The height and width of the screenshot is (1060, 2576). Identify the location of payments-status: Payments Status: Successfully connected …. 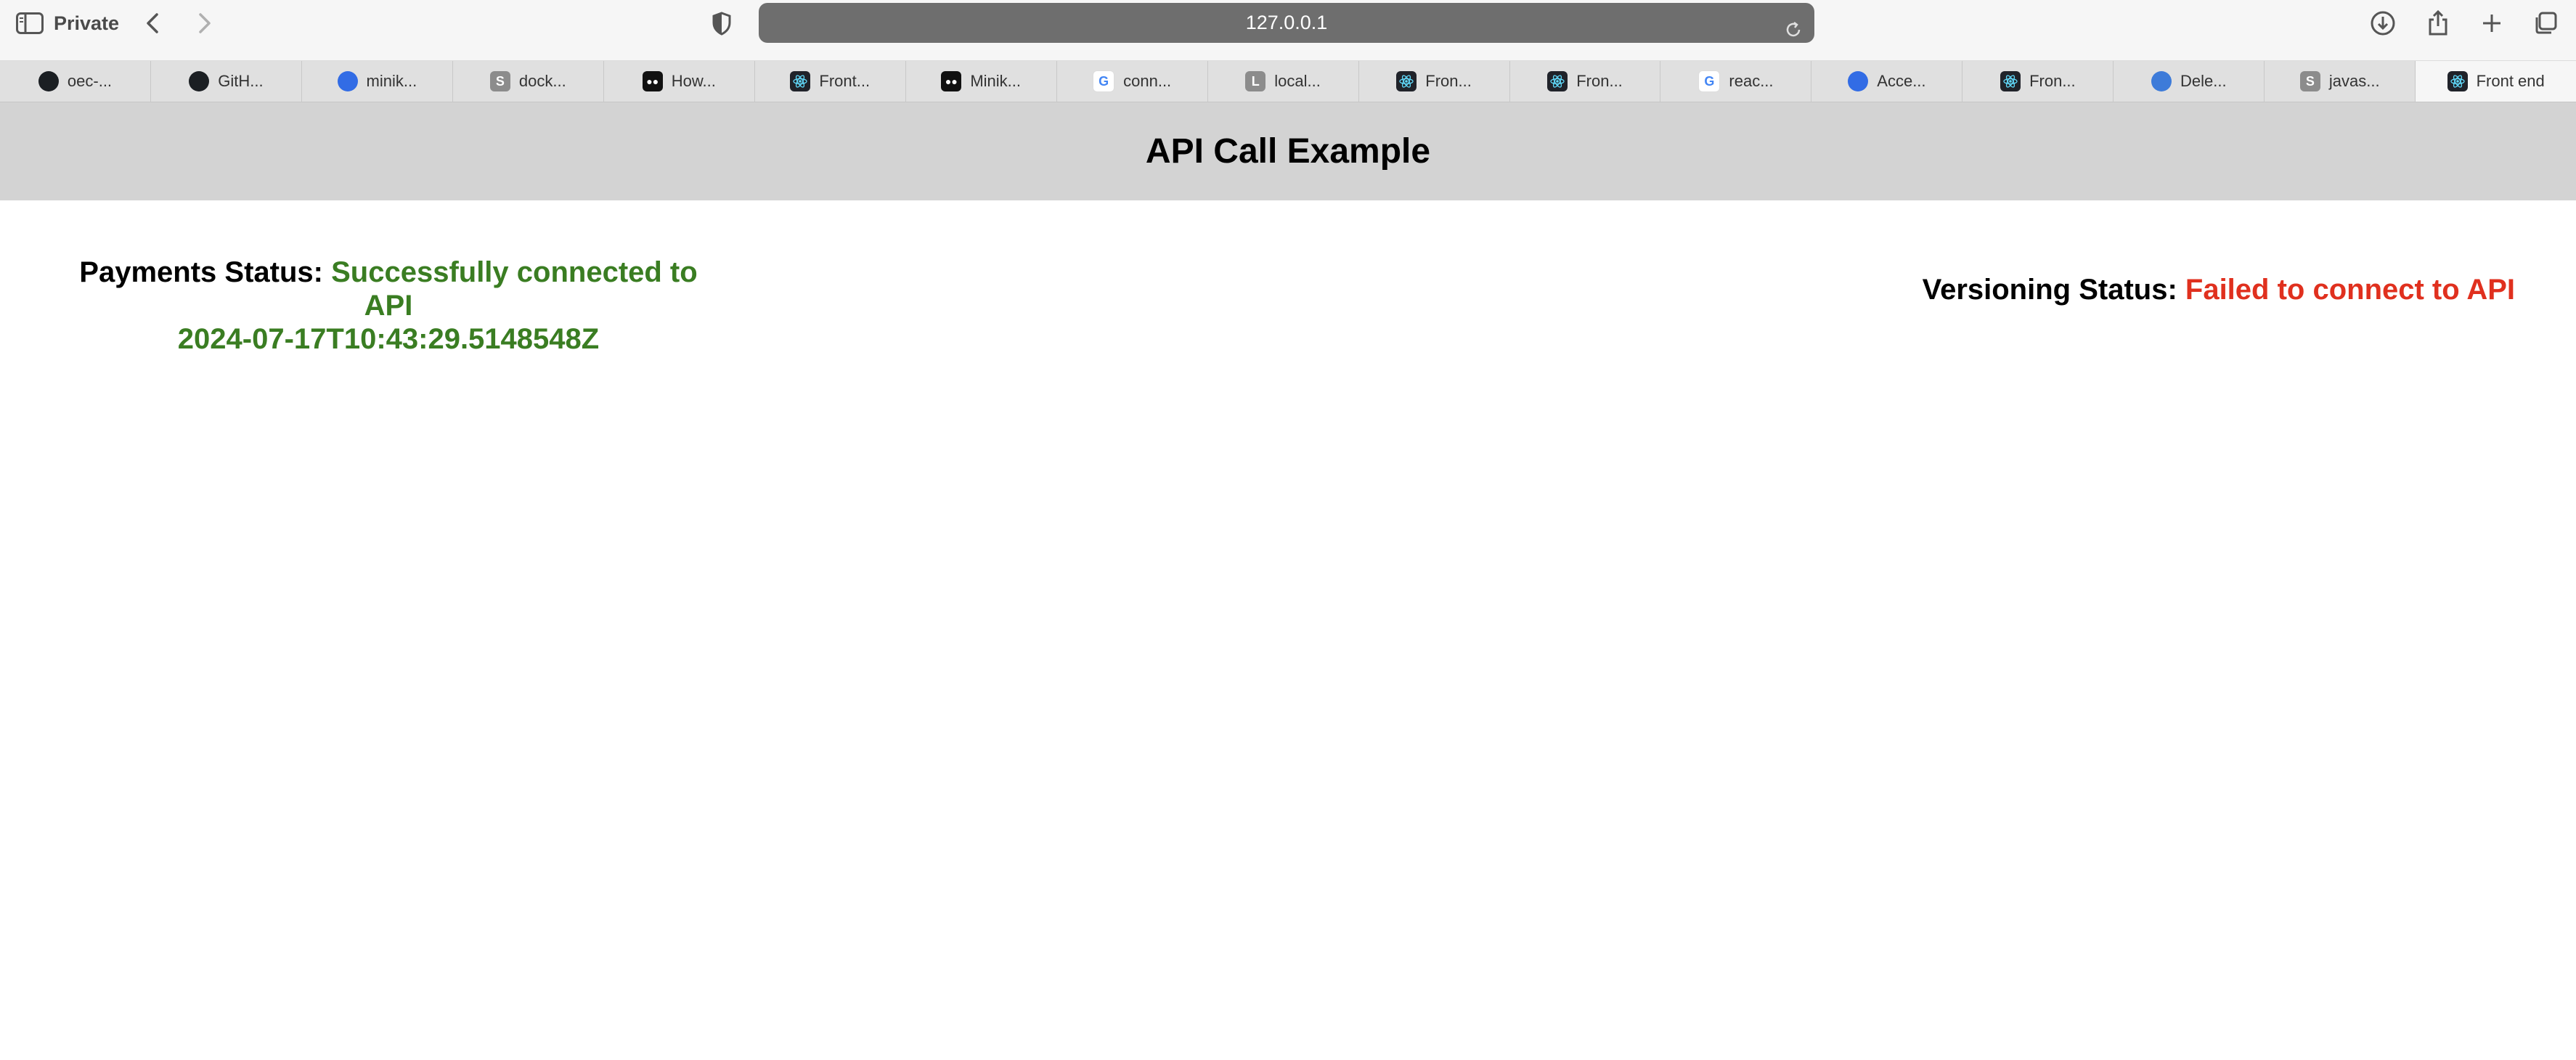
(388, 306).